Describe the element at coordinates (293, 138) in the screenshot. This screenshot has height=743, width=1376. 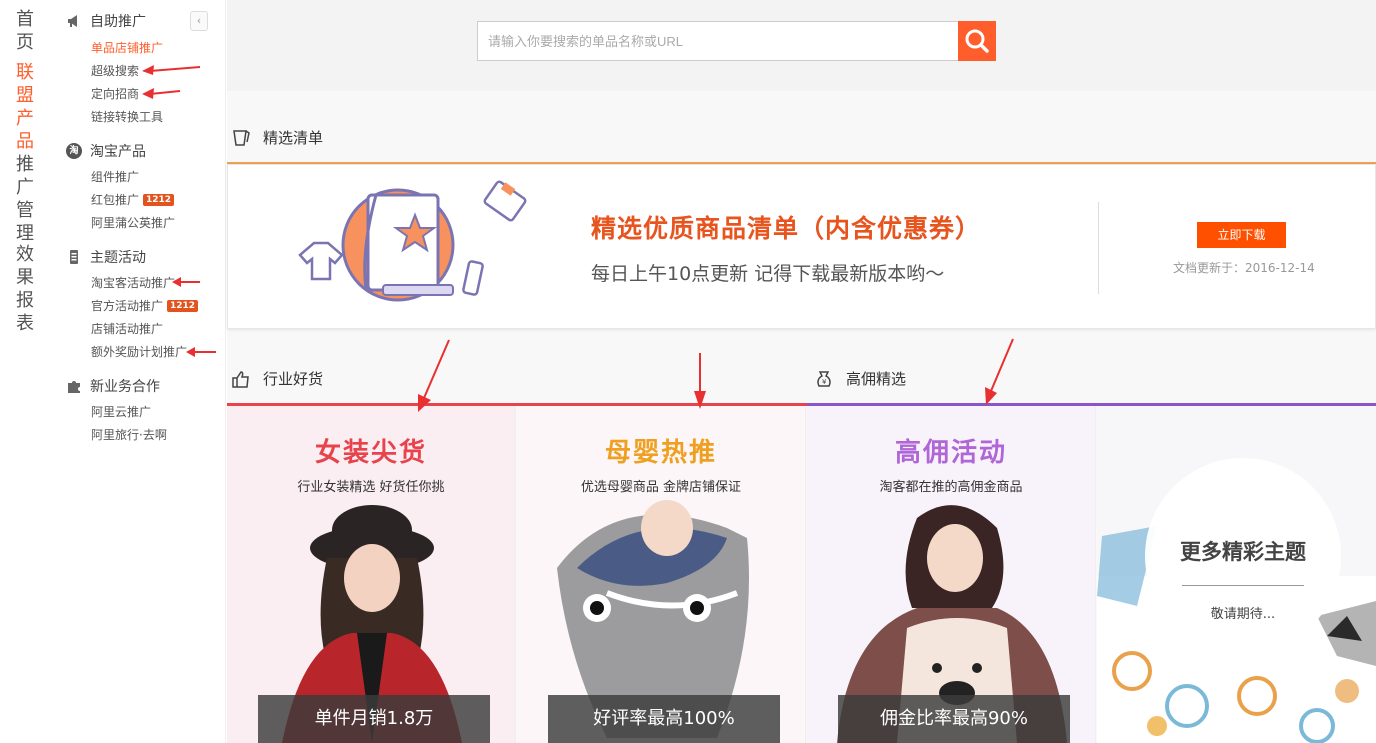
I see `section-title: 精选清单` at that location.